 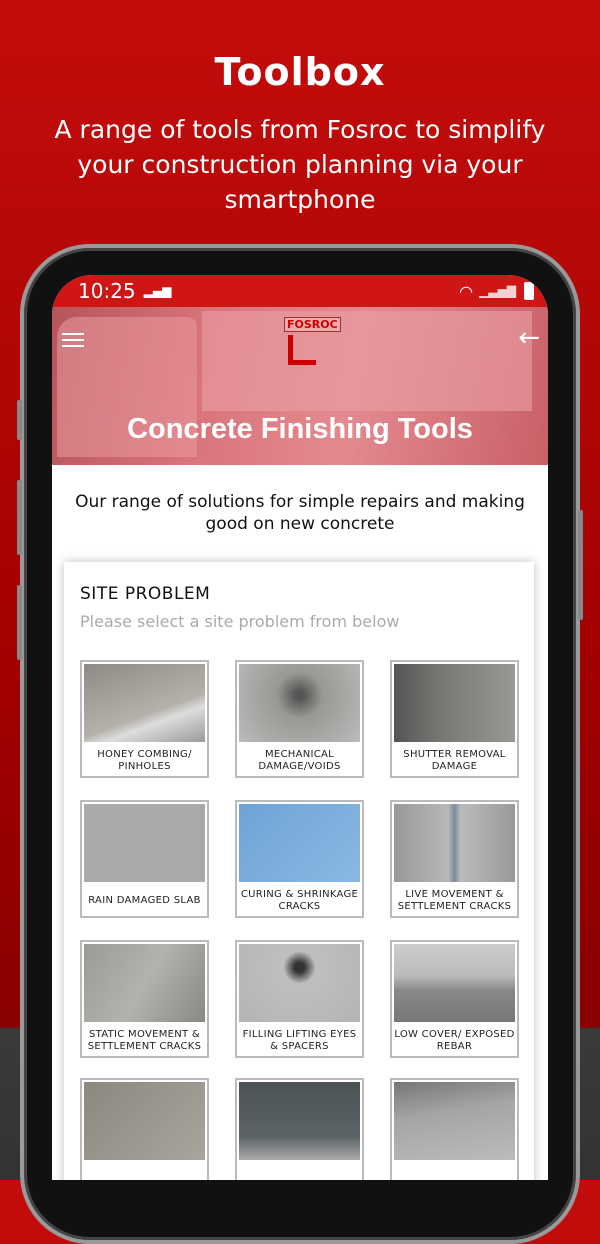 What do you see at coordinates (144, 1040) in the screenshot?
I see `site-problem-label: STATIC MOVEMENT & SETTLEMENT CRACKS` at bounding box center [144, 1040].